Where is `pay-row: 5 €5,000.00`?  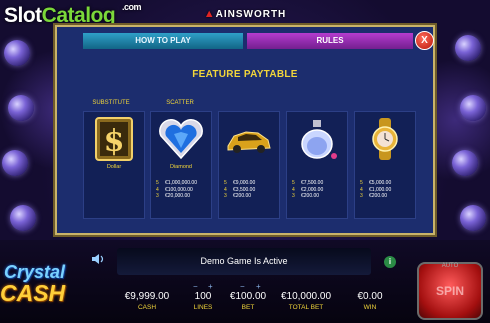 pay-row: 5 €5,000.00 is located at coordinates (376, 183).